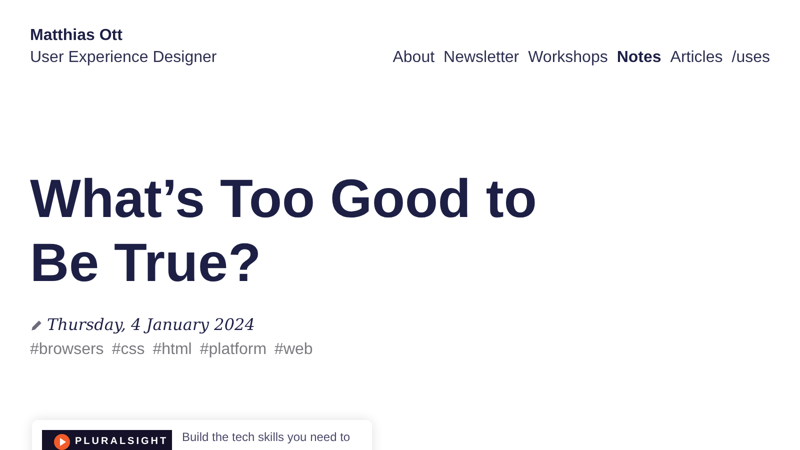  What do you see at coordinates (121, 442) in the screenshot?
I see `brand-name: PLURALSIGHT` at bounding box center [121, 442].